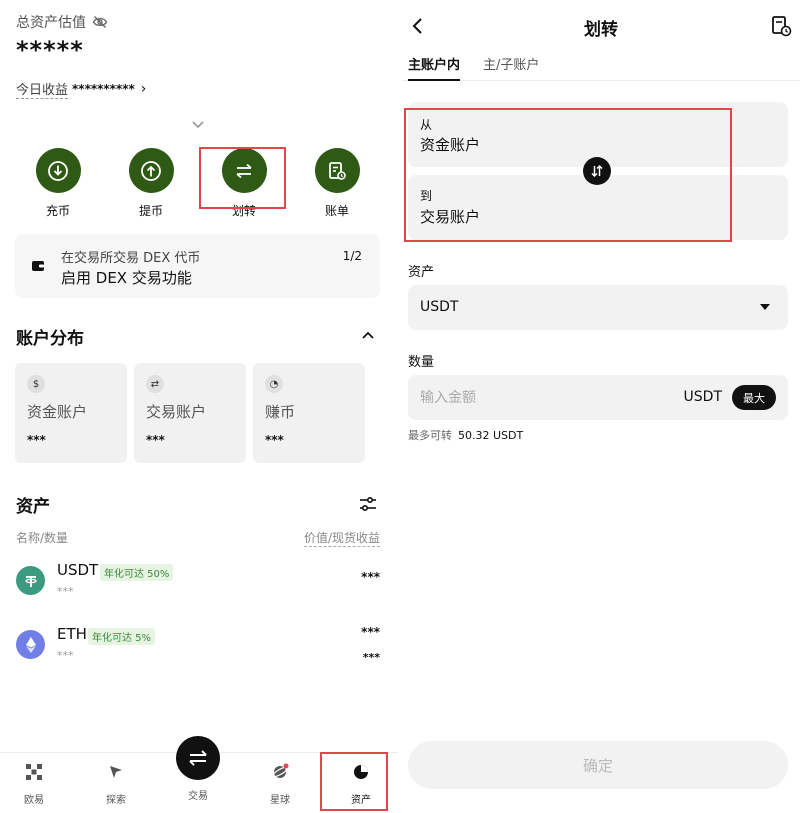 This screenshot has height=813, width=800. What do you see at coordinates (143, 89) in the screenshot?
I see `chevron-right-icon: ›` at bounding box center [143, 89].